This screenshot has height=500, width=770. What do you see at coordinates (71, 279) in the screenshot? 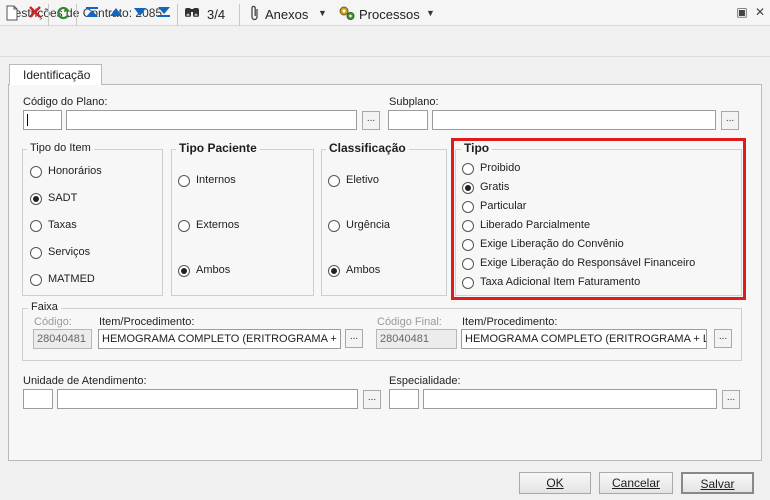
I see `tipo-item-option-label: MATMED` at bounding box center [71, 279].